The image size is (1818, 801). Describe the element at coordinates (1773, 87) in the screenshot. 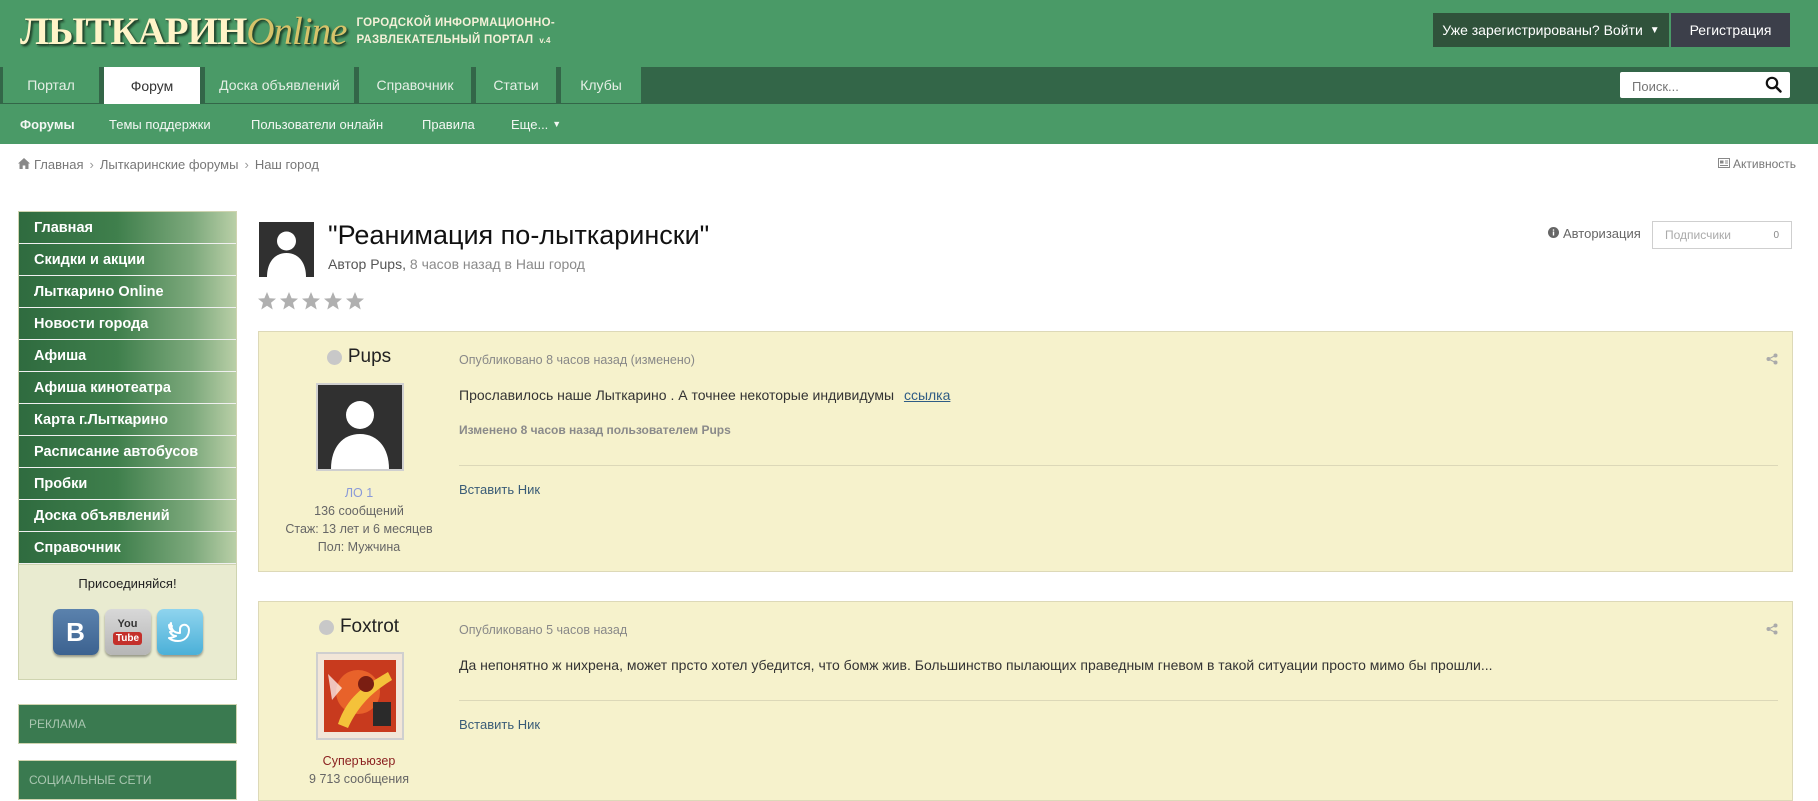

I see `search-icon` at that location.